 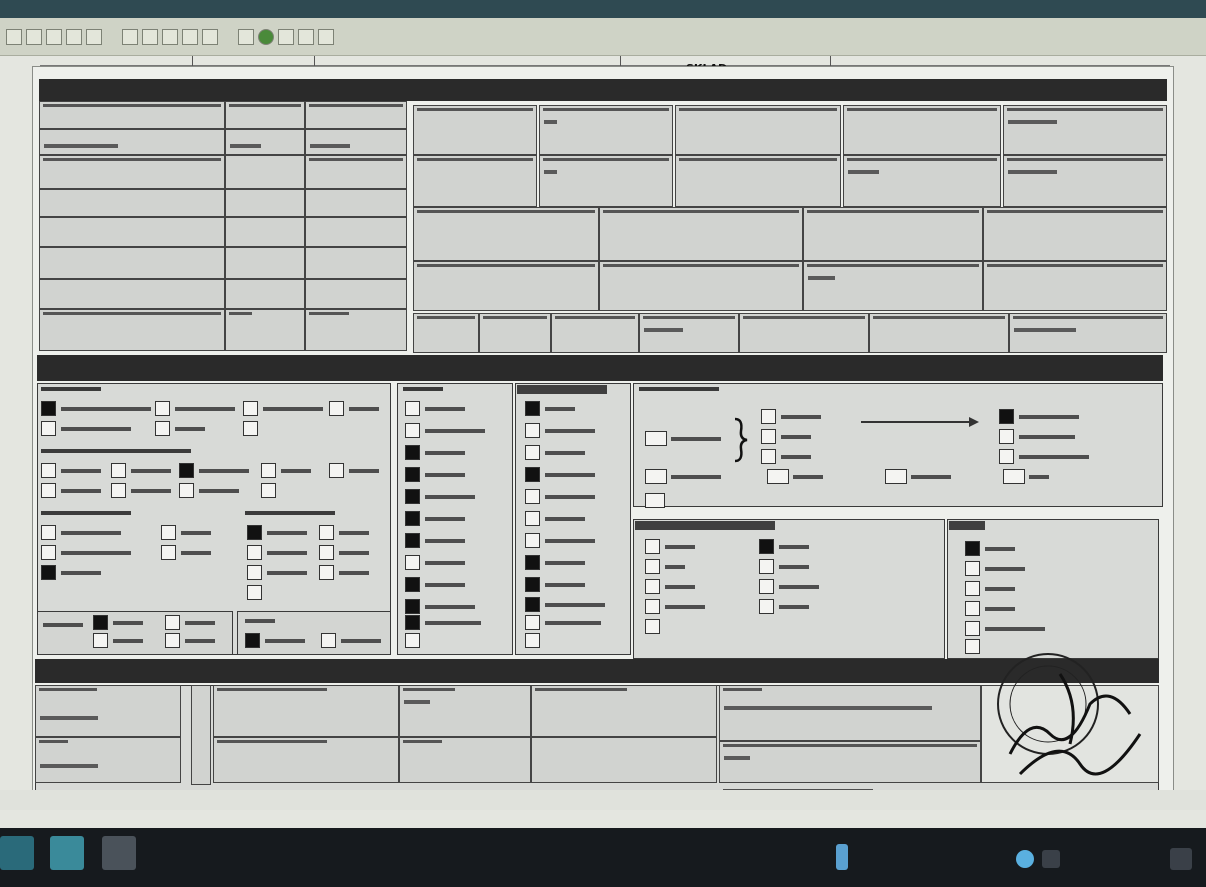 I want to click on settings-icon, so click(x=286, y=36).